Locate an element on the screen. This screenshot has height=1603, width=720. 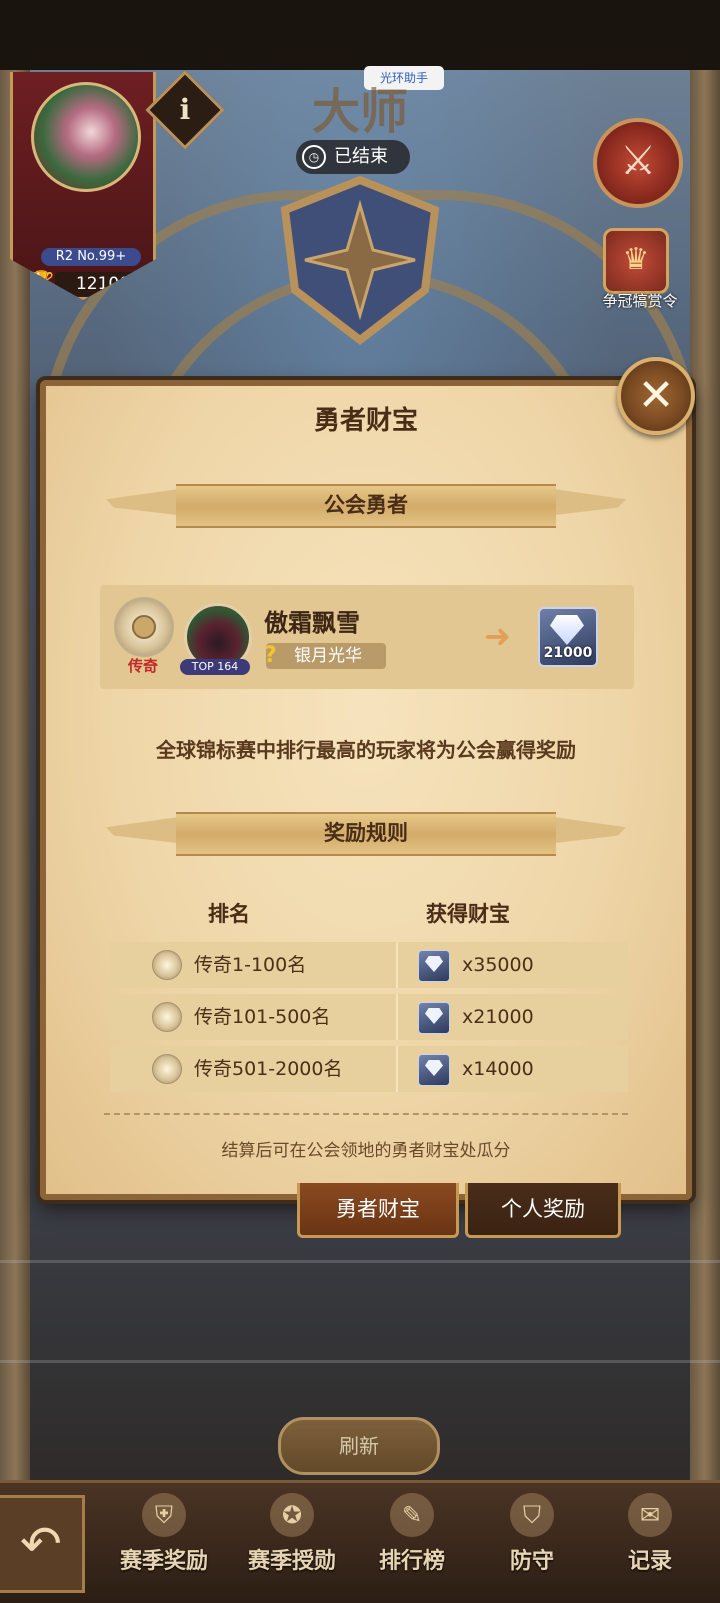
info-icon: i is located at coordinates (185, 109).